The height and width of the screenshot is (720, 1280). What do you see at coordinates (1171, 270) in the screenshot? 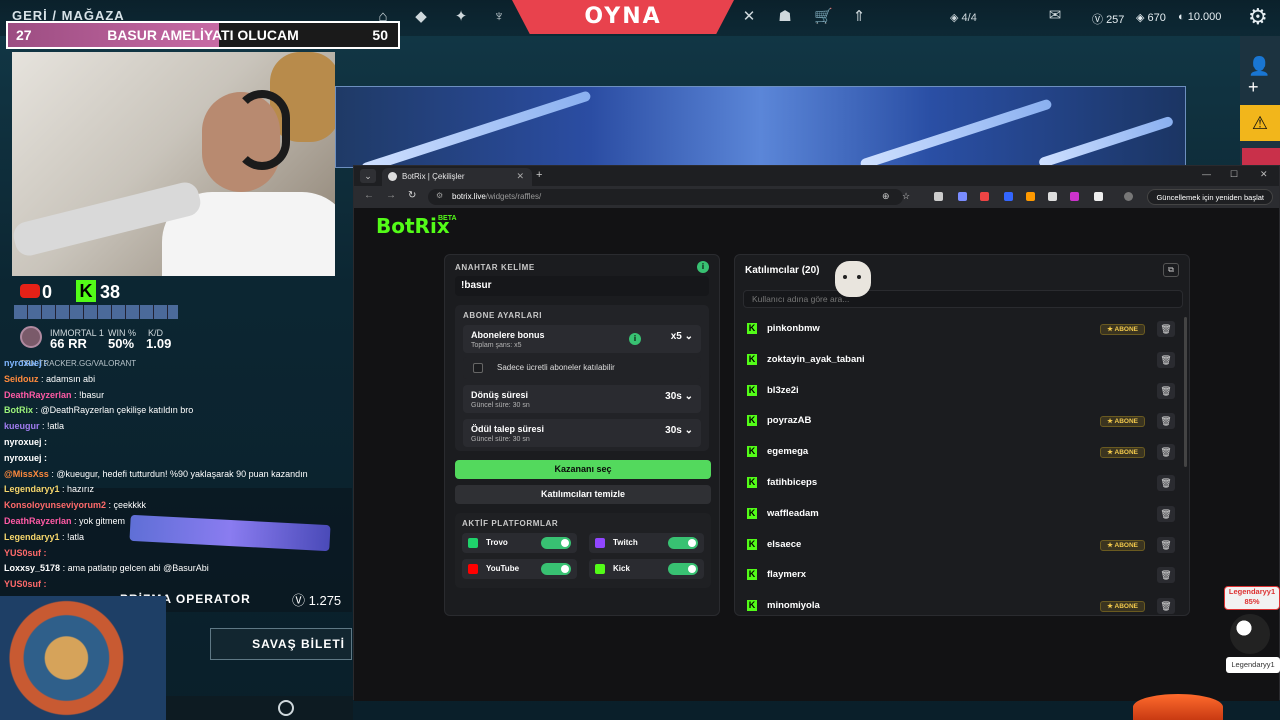
I see `copy-icon: ⧉` at bounding box center [1171, 270].